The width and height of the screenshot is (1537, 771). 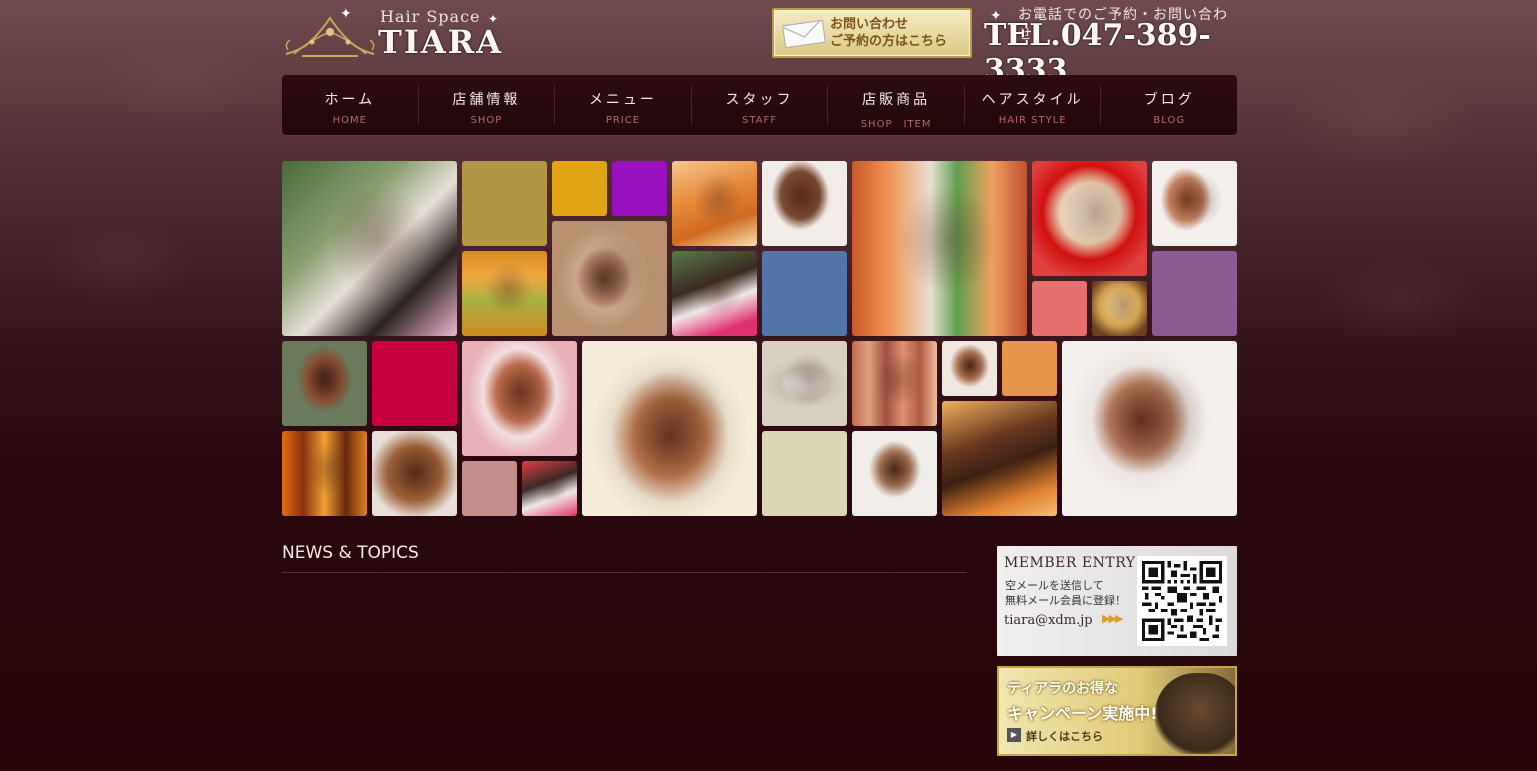 I want to click on envelope-icon, so click(x=804, y=34).